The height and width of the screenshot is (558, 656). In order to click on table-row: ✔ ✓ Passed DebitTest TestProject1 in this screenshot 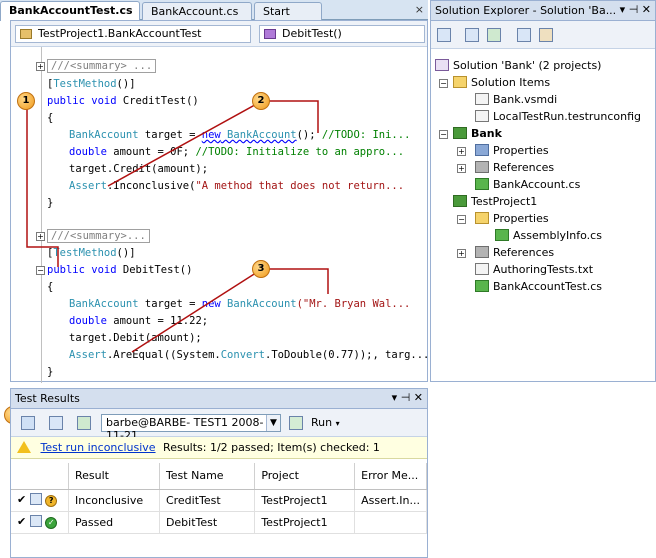, I will do `click(219, 522)`.